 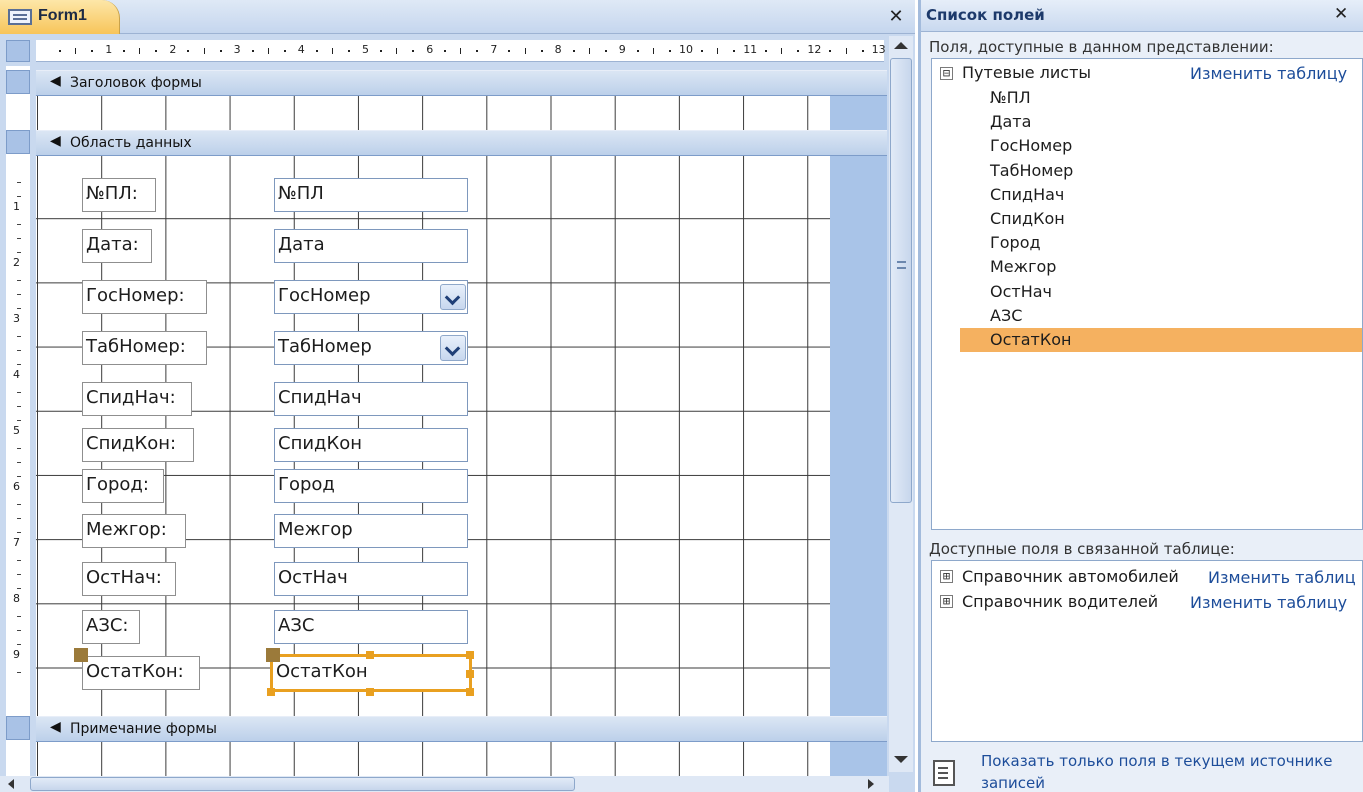 What do you see at coordinates (371, 399) in the screenshot?
I see `text-box: СпидНач` at bounding box center [371, 399].